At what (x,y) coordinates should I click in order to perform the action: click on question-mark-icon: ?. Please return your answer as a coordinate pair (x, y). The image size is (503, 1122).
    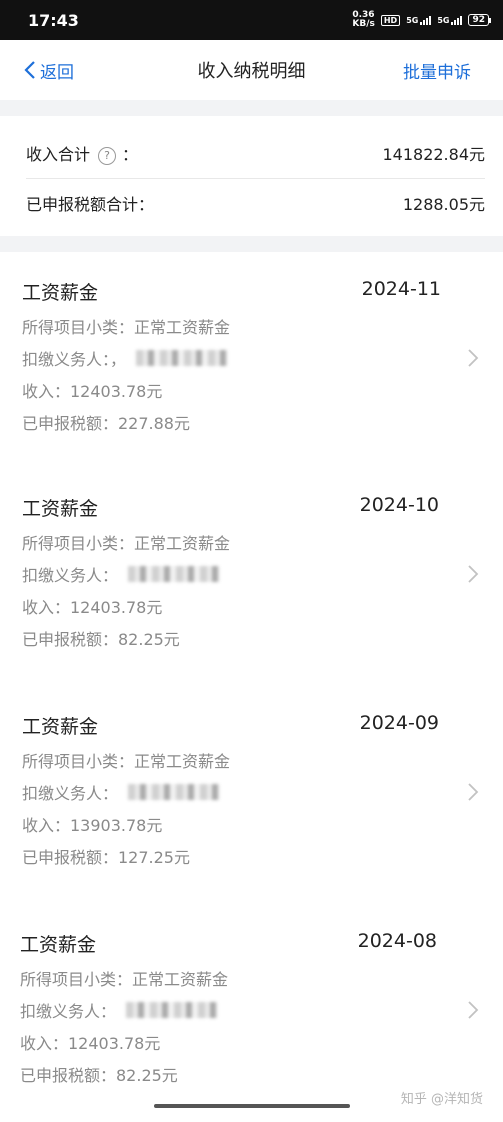
    Looking at the image, I should click on (107, 155).